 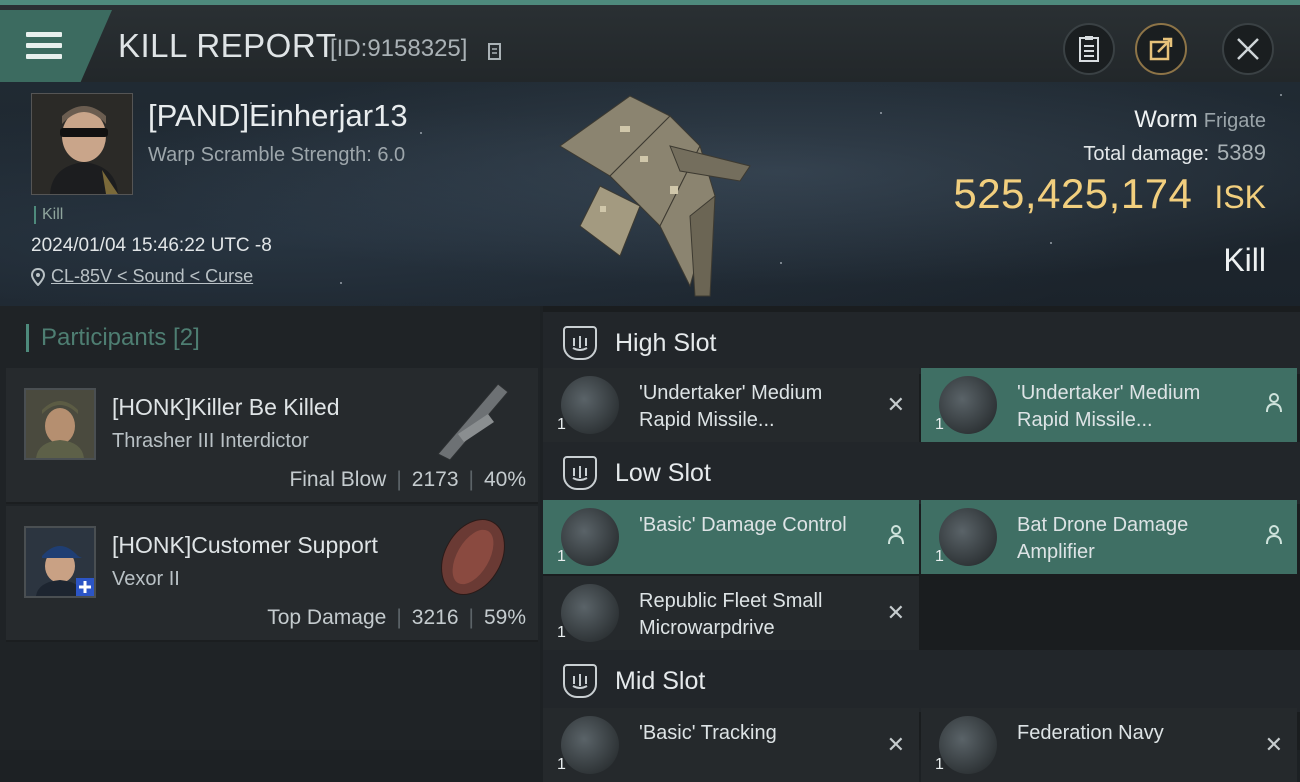 What do you see at coordinates (650, 41) in the screenshot?
I see `top-bar: KILL REPORT [ID:9158325]` at bounding box center [650, 41].